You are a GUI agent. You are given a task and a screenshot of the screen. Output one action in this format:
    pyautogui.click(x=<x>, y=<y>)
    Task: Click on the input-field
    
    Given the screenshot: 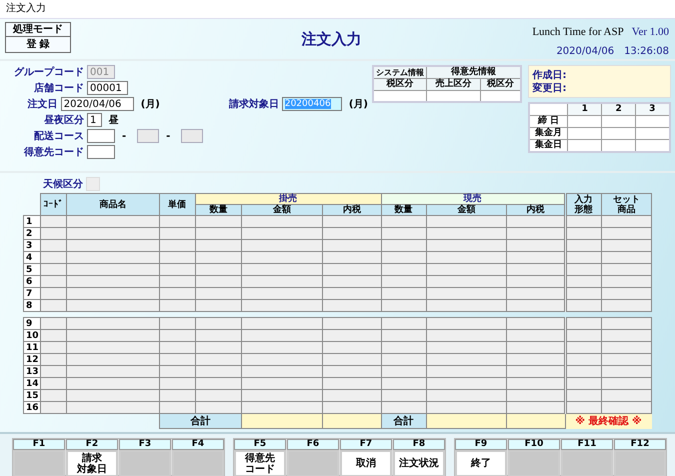 What is the action you would take?
    pyautogui.click(x=101, y=152)
    